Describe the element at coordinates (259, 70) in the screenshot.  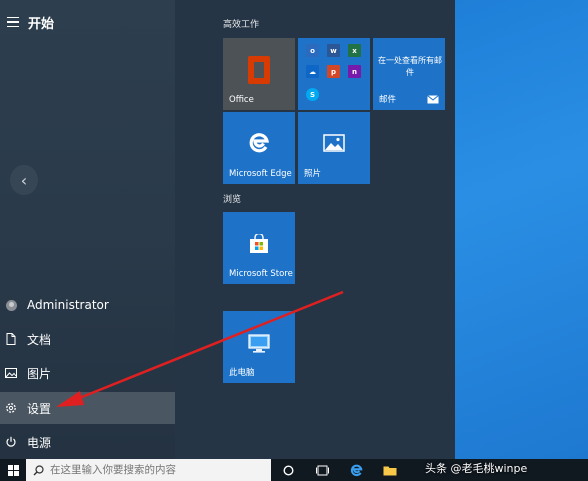
I see `office-icon` at that location.